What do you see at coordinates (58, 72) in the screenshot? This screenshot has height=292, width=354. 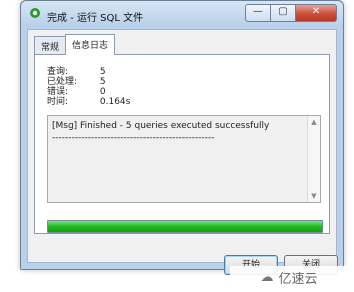 I see `stat-label: 查询:` at bounding box center [58, 72].